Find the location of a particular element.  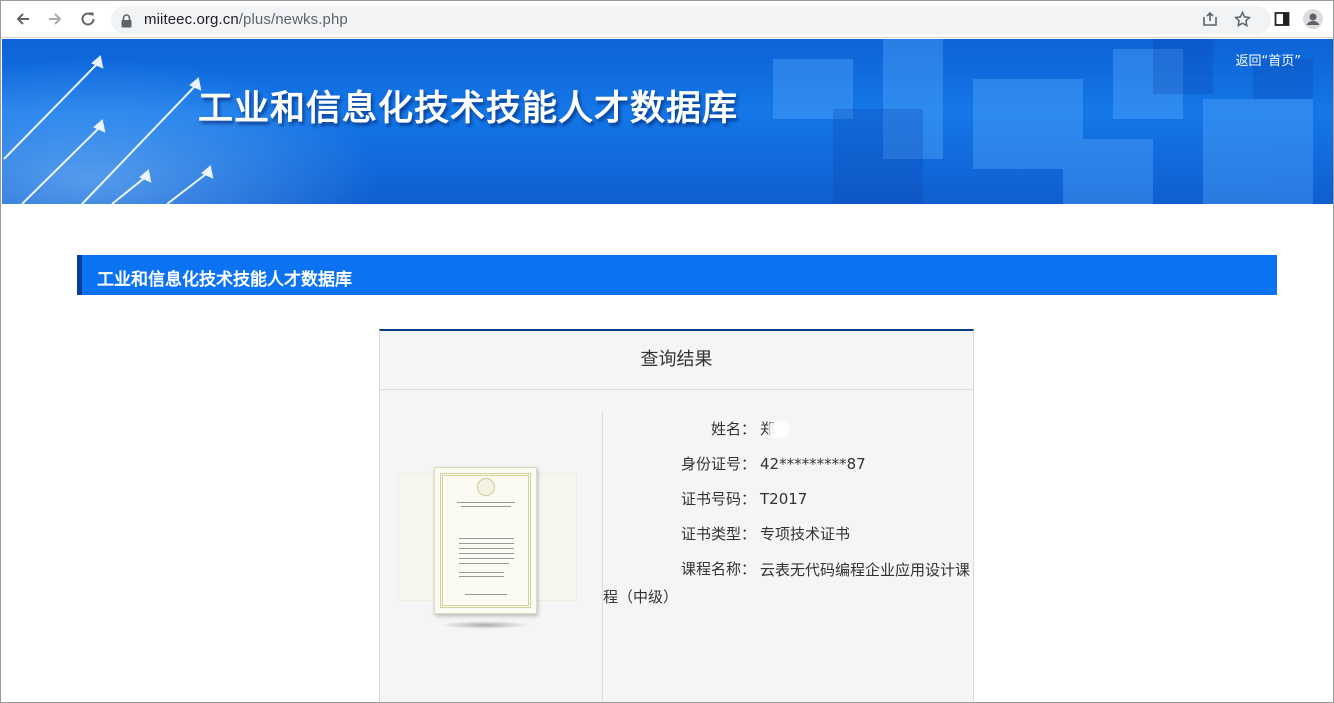

certificate-seal-icon is located at coordinates (486, 487).